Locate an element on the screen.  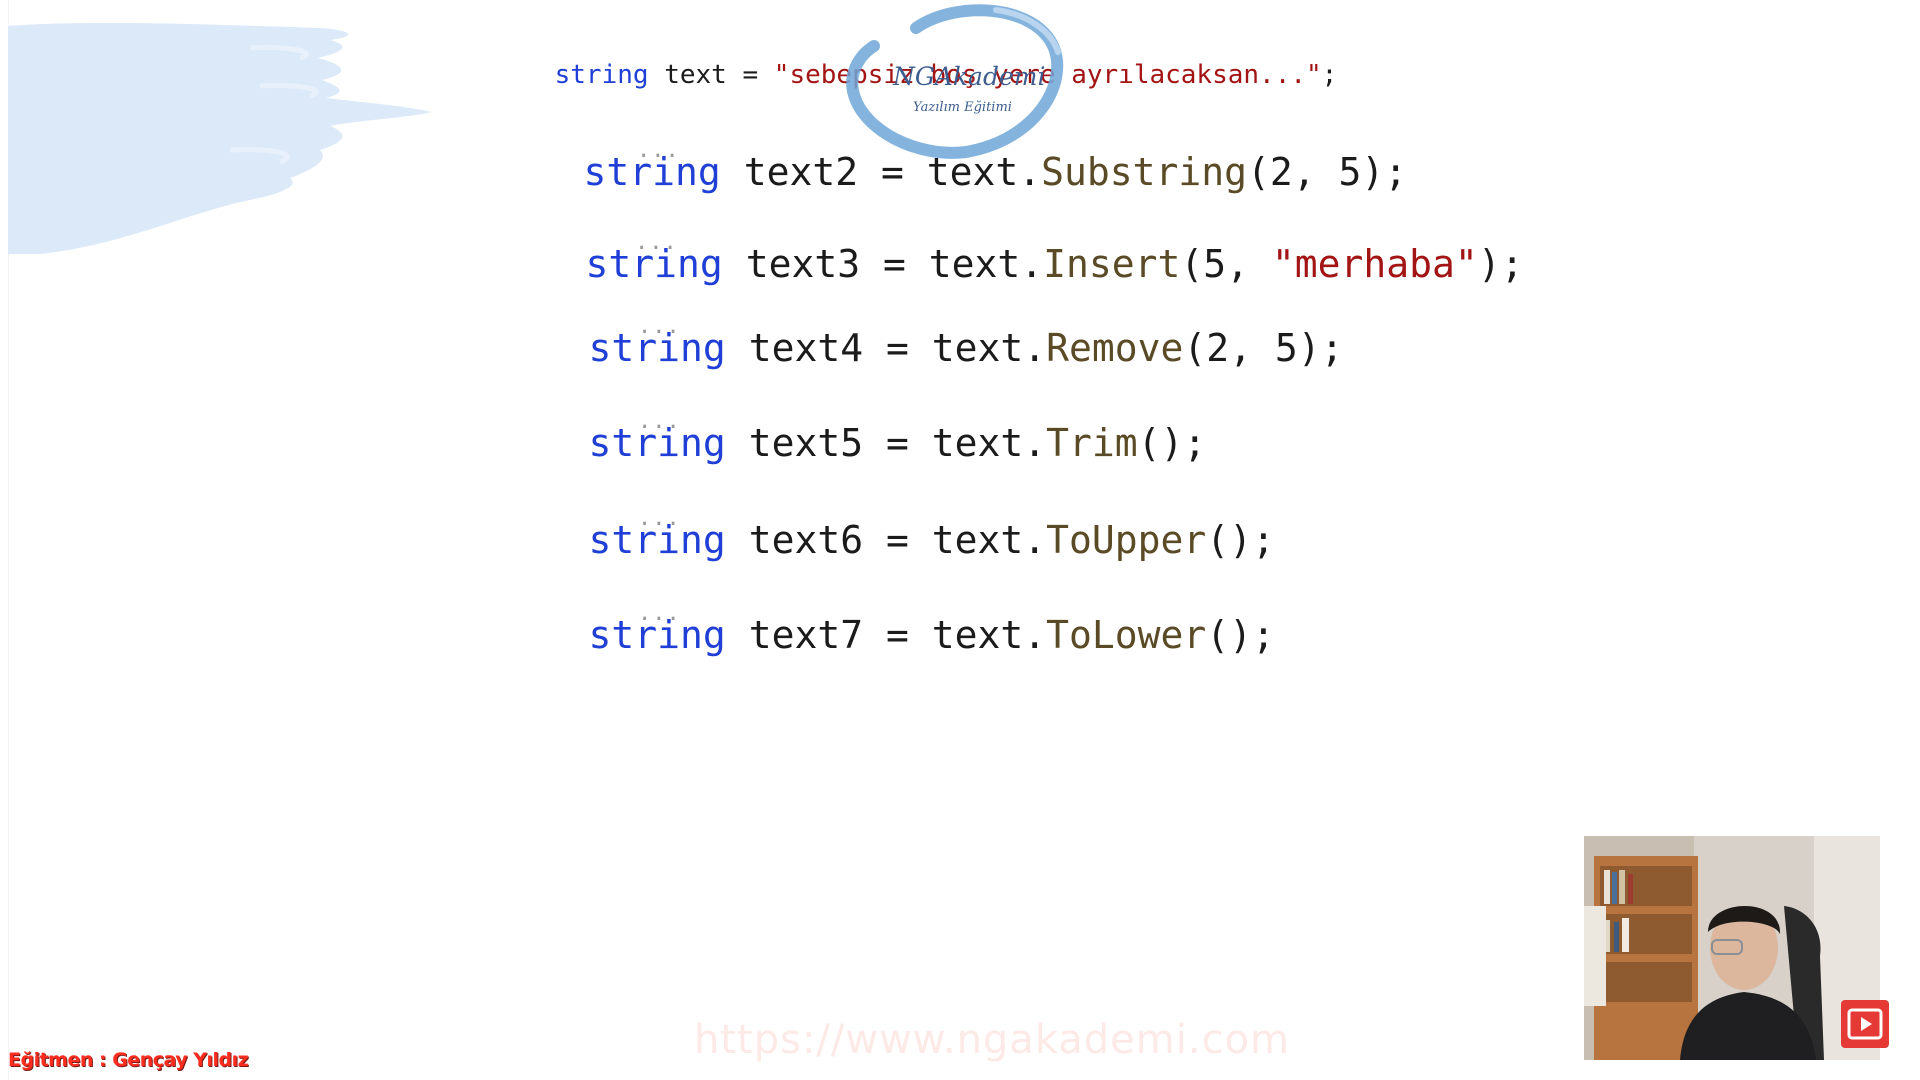
string-literal: "merhaba" is located at coordinates (1374, 264).